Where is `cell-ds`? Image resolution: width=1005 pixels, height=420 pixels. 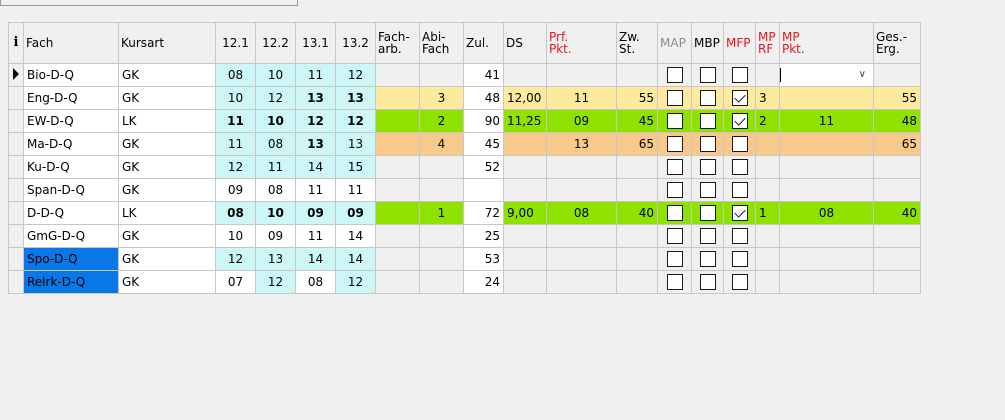
cell-ds is located at coordinates (525, 190).